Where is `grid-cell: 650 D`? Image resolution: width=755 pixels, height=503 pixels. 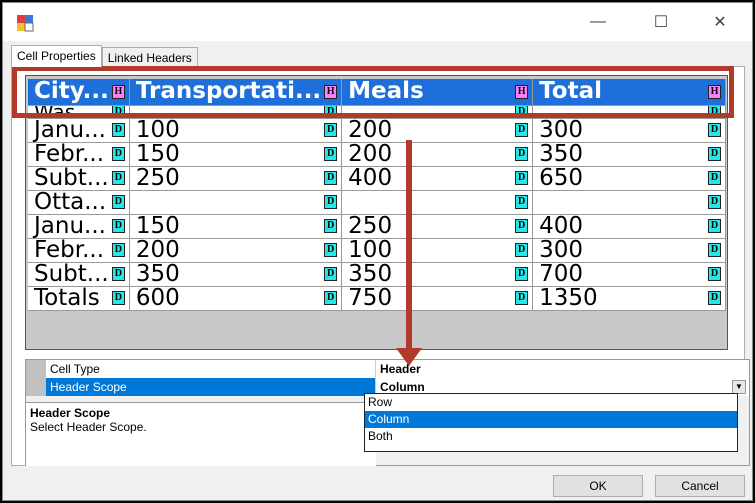
grid-cell: 650 D is located at coordinates (629, 178).